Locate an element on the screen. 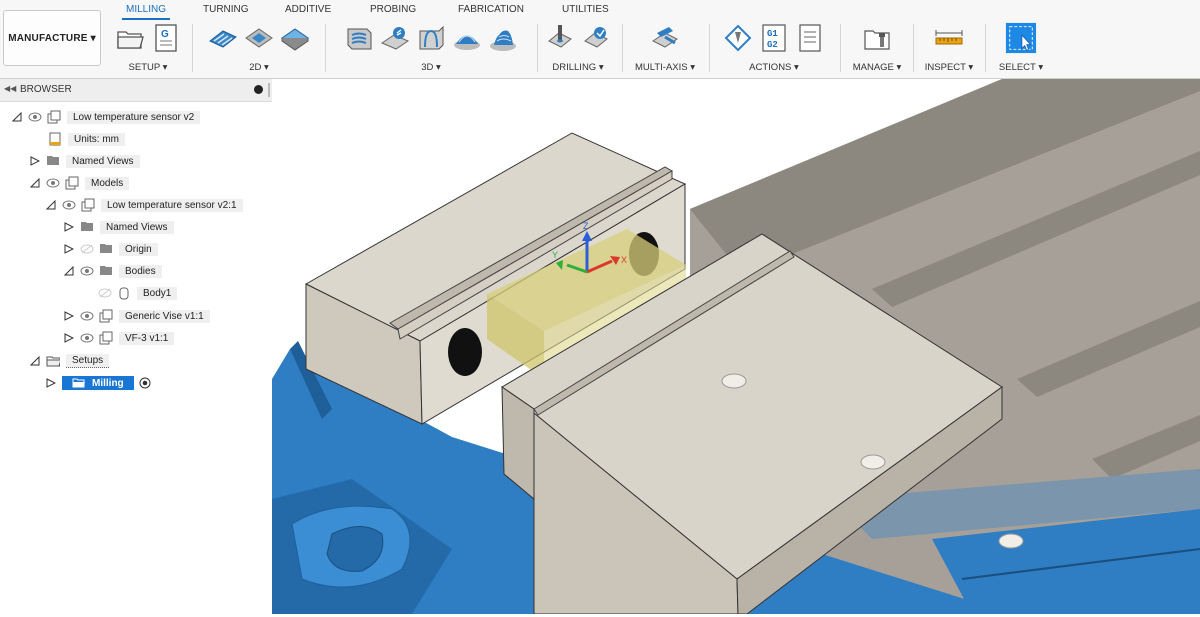 The width and height of the screenshot is (1200, 617). tree-node-label: VF-3 v1:1 is located at coordinates (147, 338).